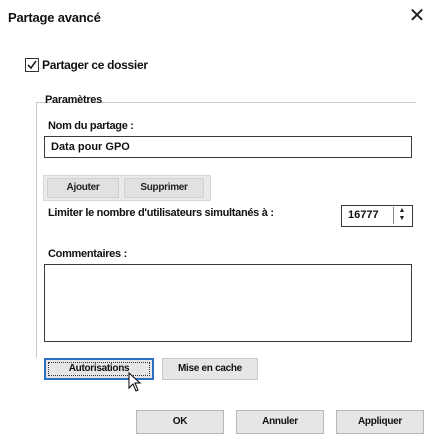 This screenshot has width=438, height=448. What do you see at coordinates (87, 254) in the screenshot?
I see `comments-label: Commentaires :` at bounding box center [87, 254].